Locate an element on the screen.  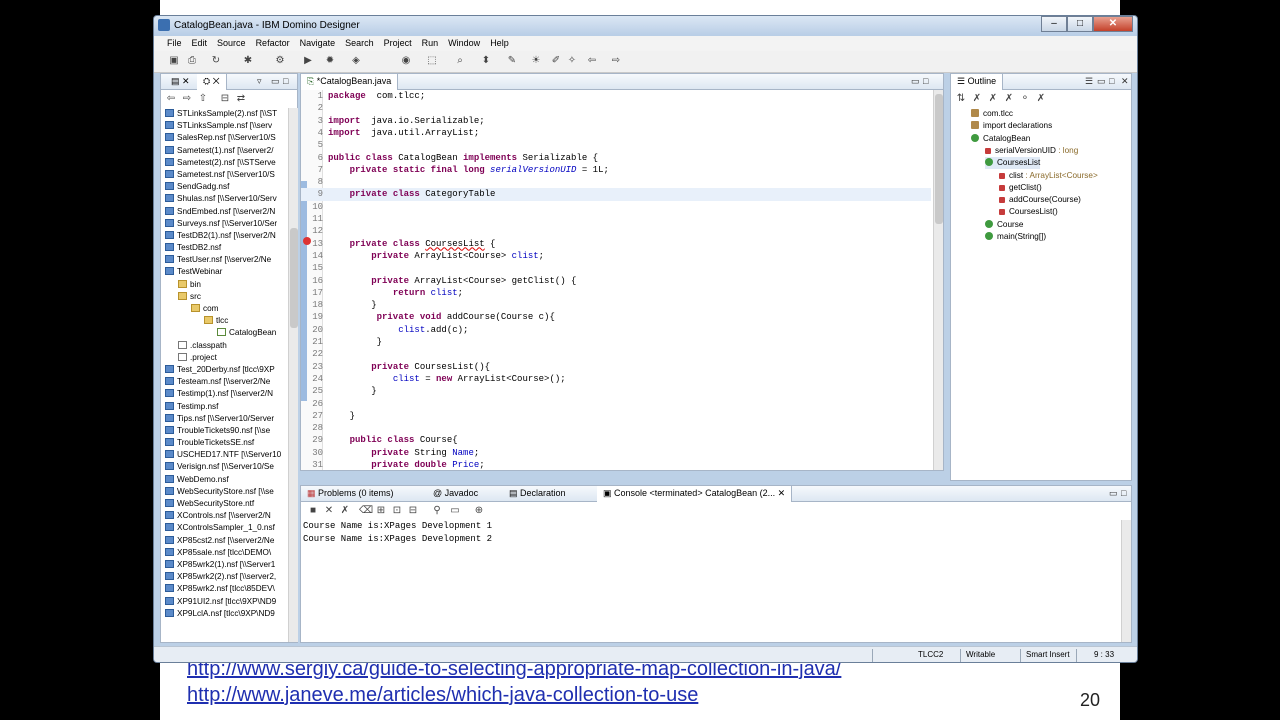
menu-help: Help is located at coordinates (499, 43).